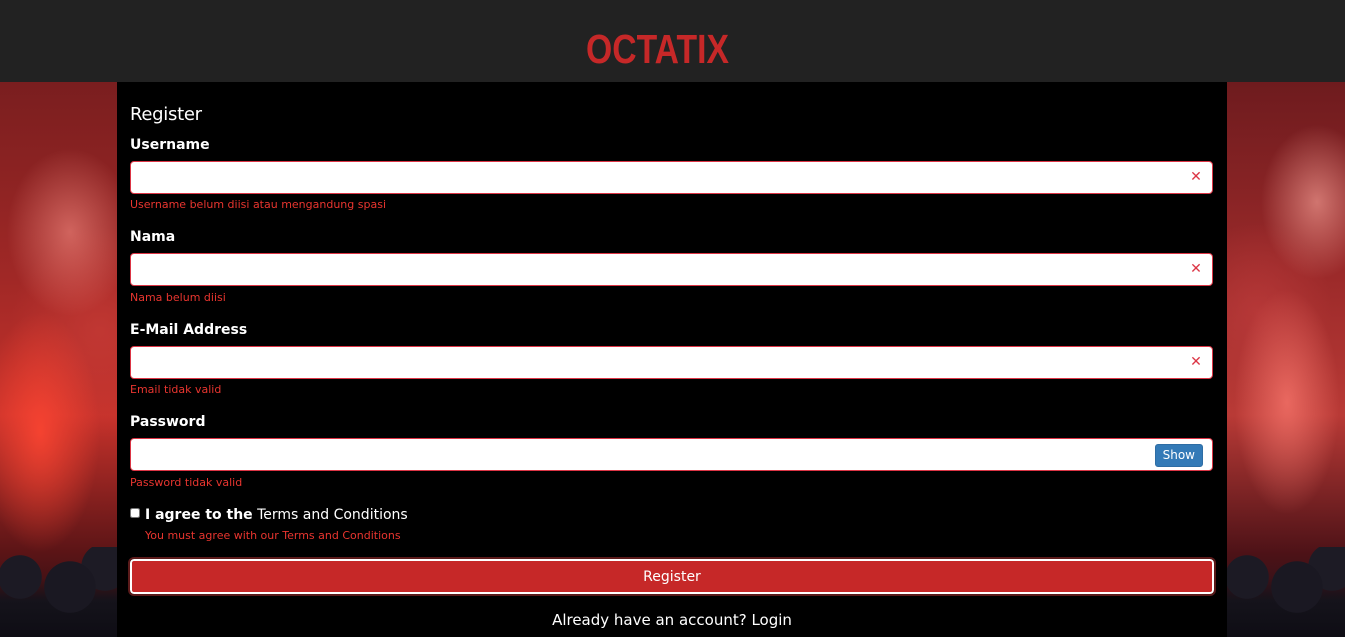 Image resolution: width=1345 pixels, height=637 pixels. Describe the element at coordinates (178, 297) in the screenshot. I see `nama-error: Nama belum diisi` at that location.